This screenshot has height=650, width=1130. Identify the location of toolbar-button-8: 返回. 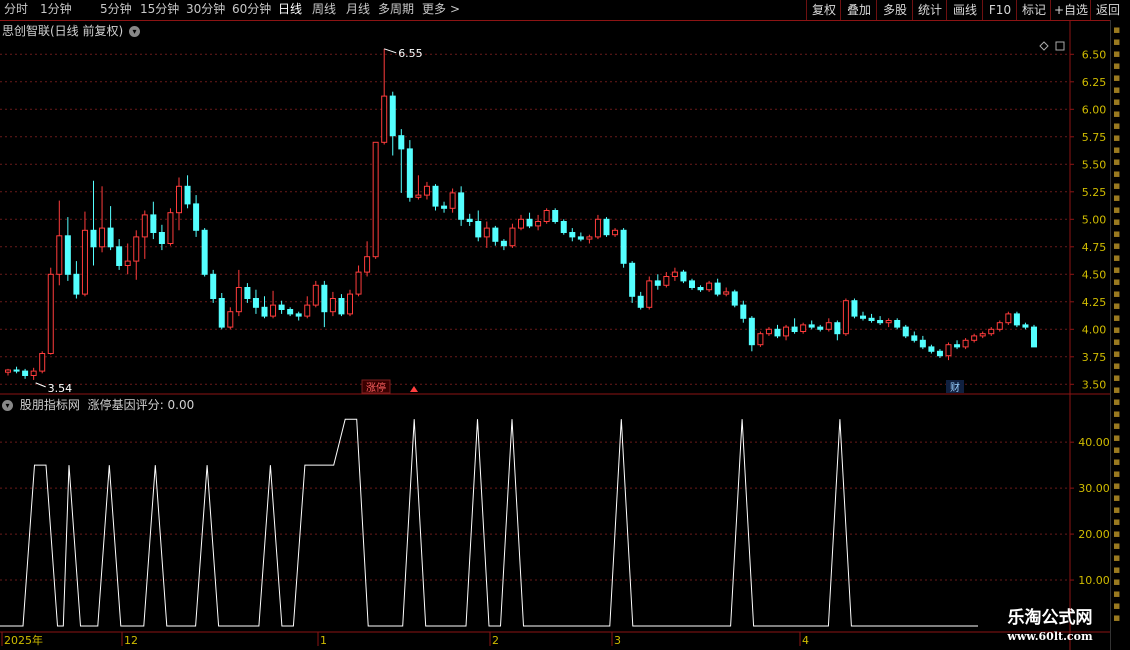
(1107, 10).